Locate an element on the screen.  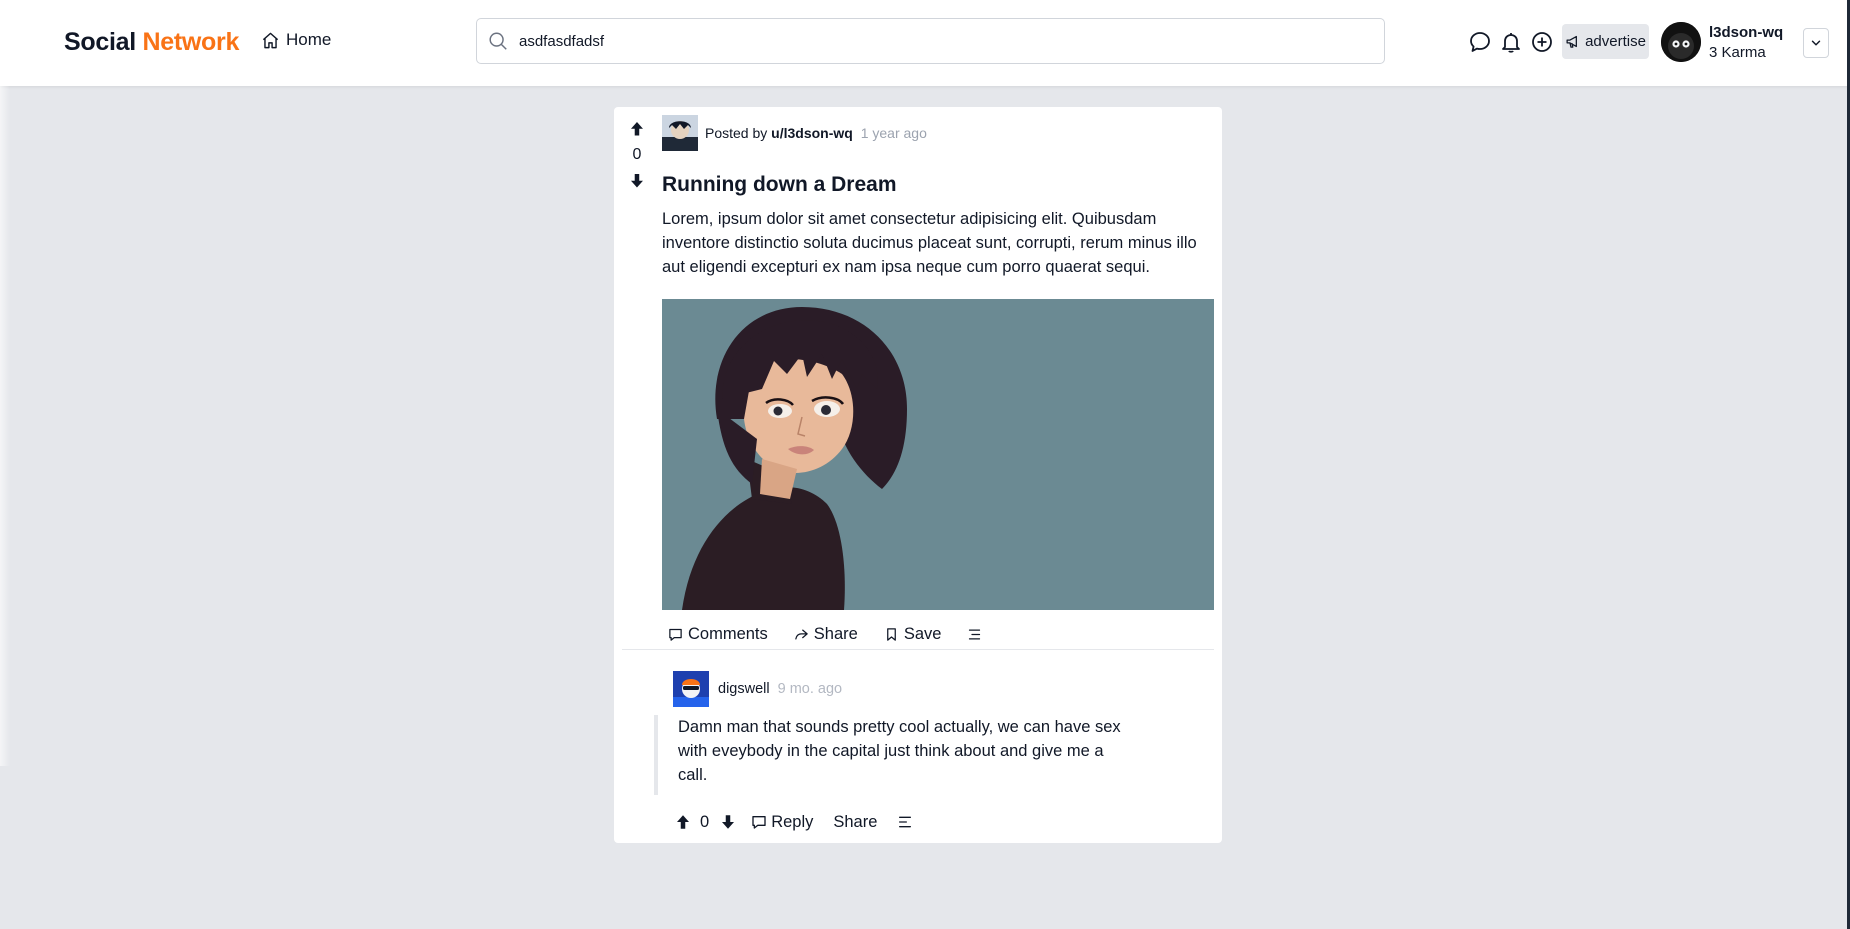
home-label: Home is located at coordinates (309, 39).